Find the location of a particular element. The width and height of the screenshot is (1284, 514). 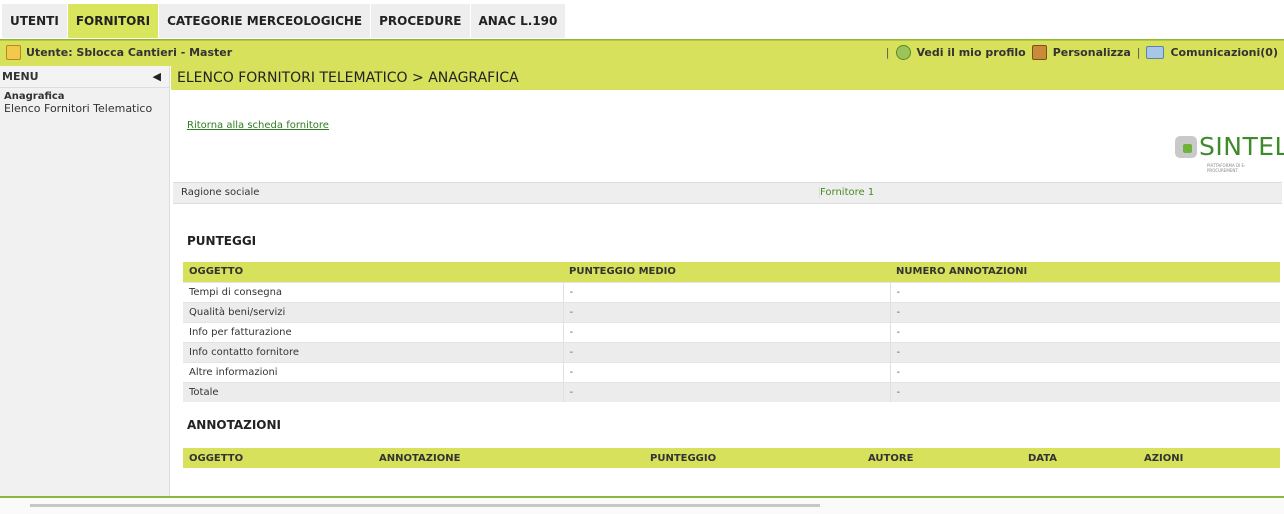

cell-oggetto: Tempi di consegna is located at coordinates (373, 291).